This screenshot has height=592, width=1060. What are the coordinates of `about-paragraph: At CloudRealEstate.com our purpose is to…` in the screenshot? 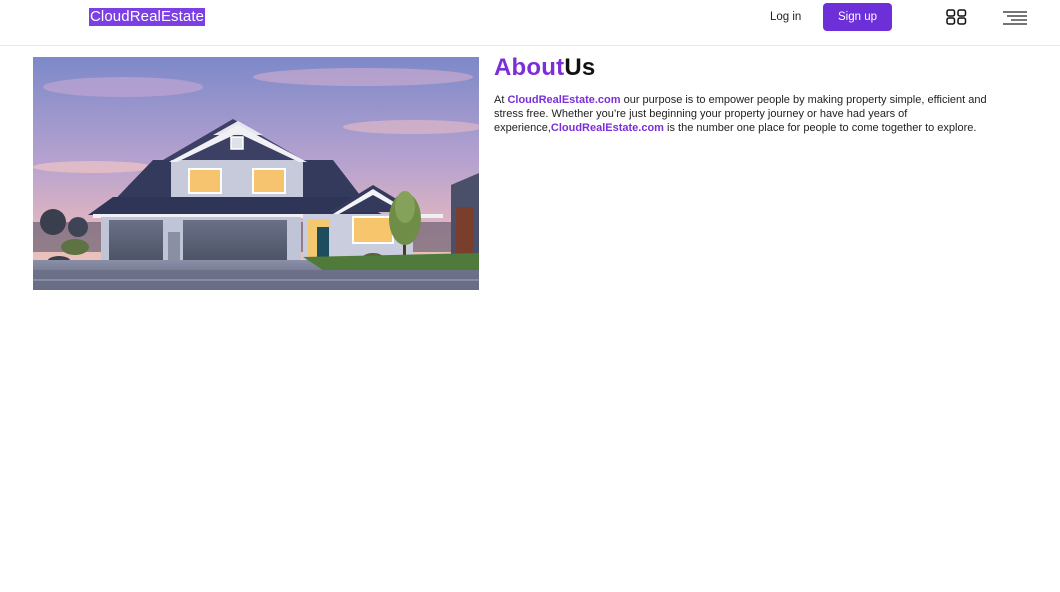 It's located at (749, 114).